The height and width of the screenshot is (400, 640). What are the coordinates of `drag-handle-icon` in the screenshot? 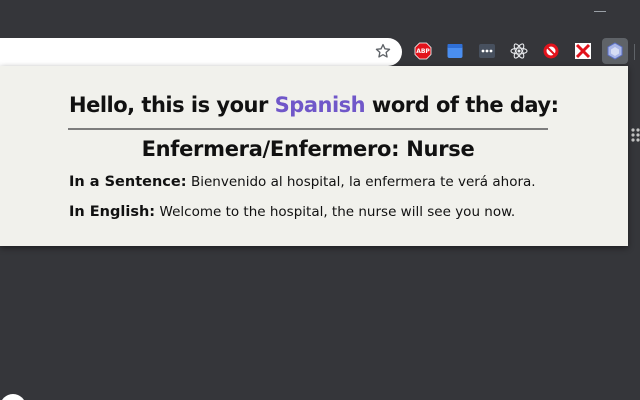 It's located at (635, 135).